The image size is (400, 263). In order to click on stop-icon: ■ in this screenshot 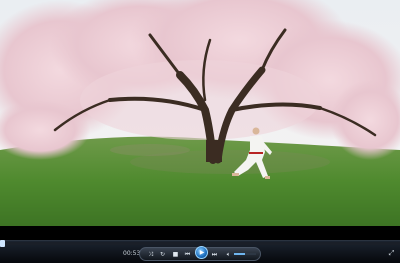, I will do `click(175, 254)`.